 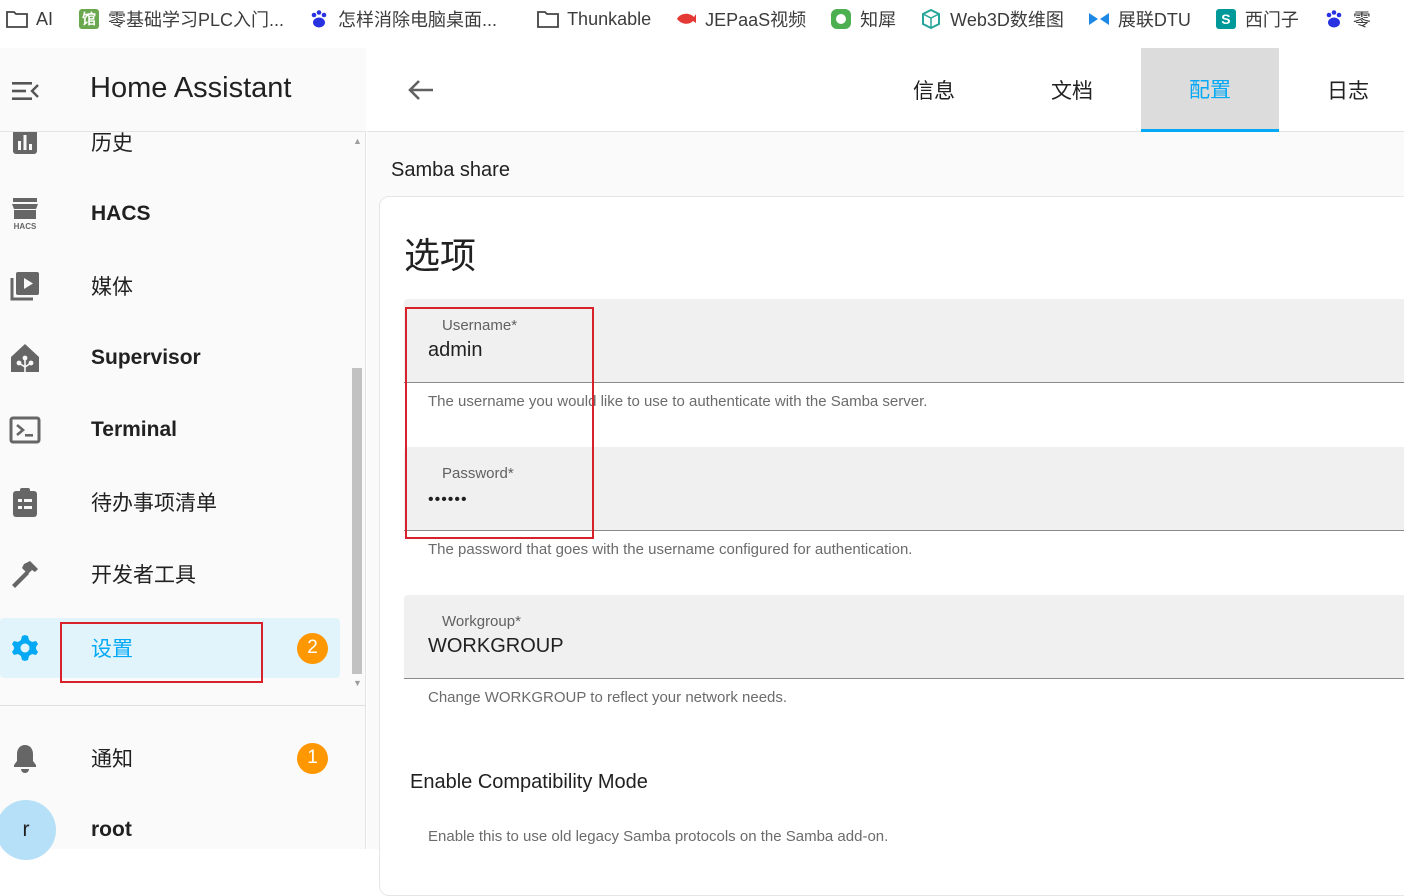 I want to click on username-field: Username* admin, so click(x=904, y=341).